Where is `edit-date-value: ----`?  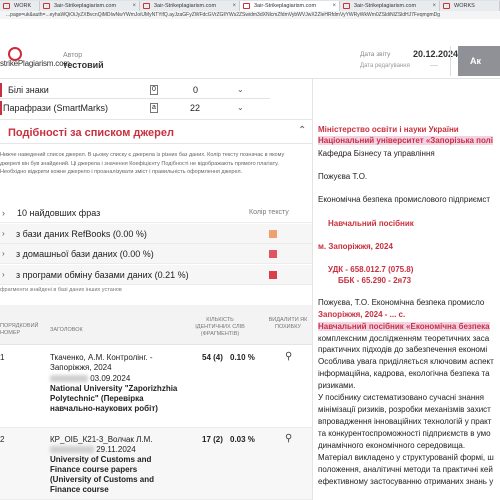
edit-date-value: ---- is located at coordinates (434, 66).